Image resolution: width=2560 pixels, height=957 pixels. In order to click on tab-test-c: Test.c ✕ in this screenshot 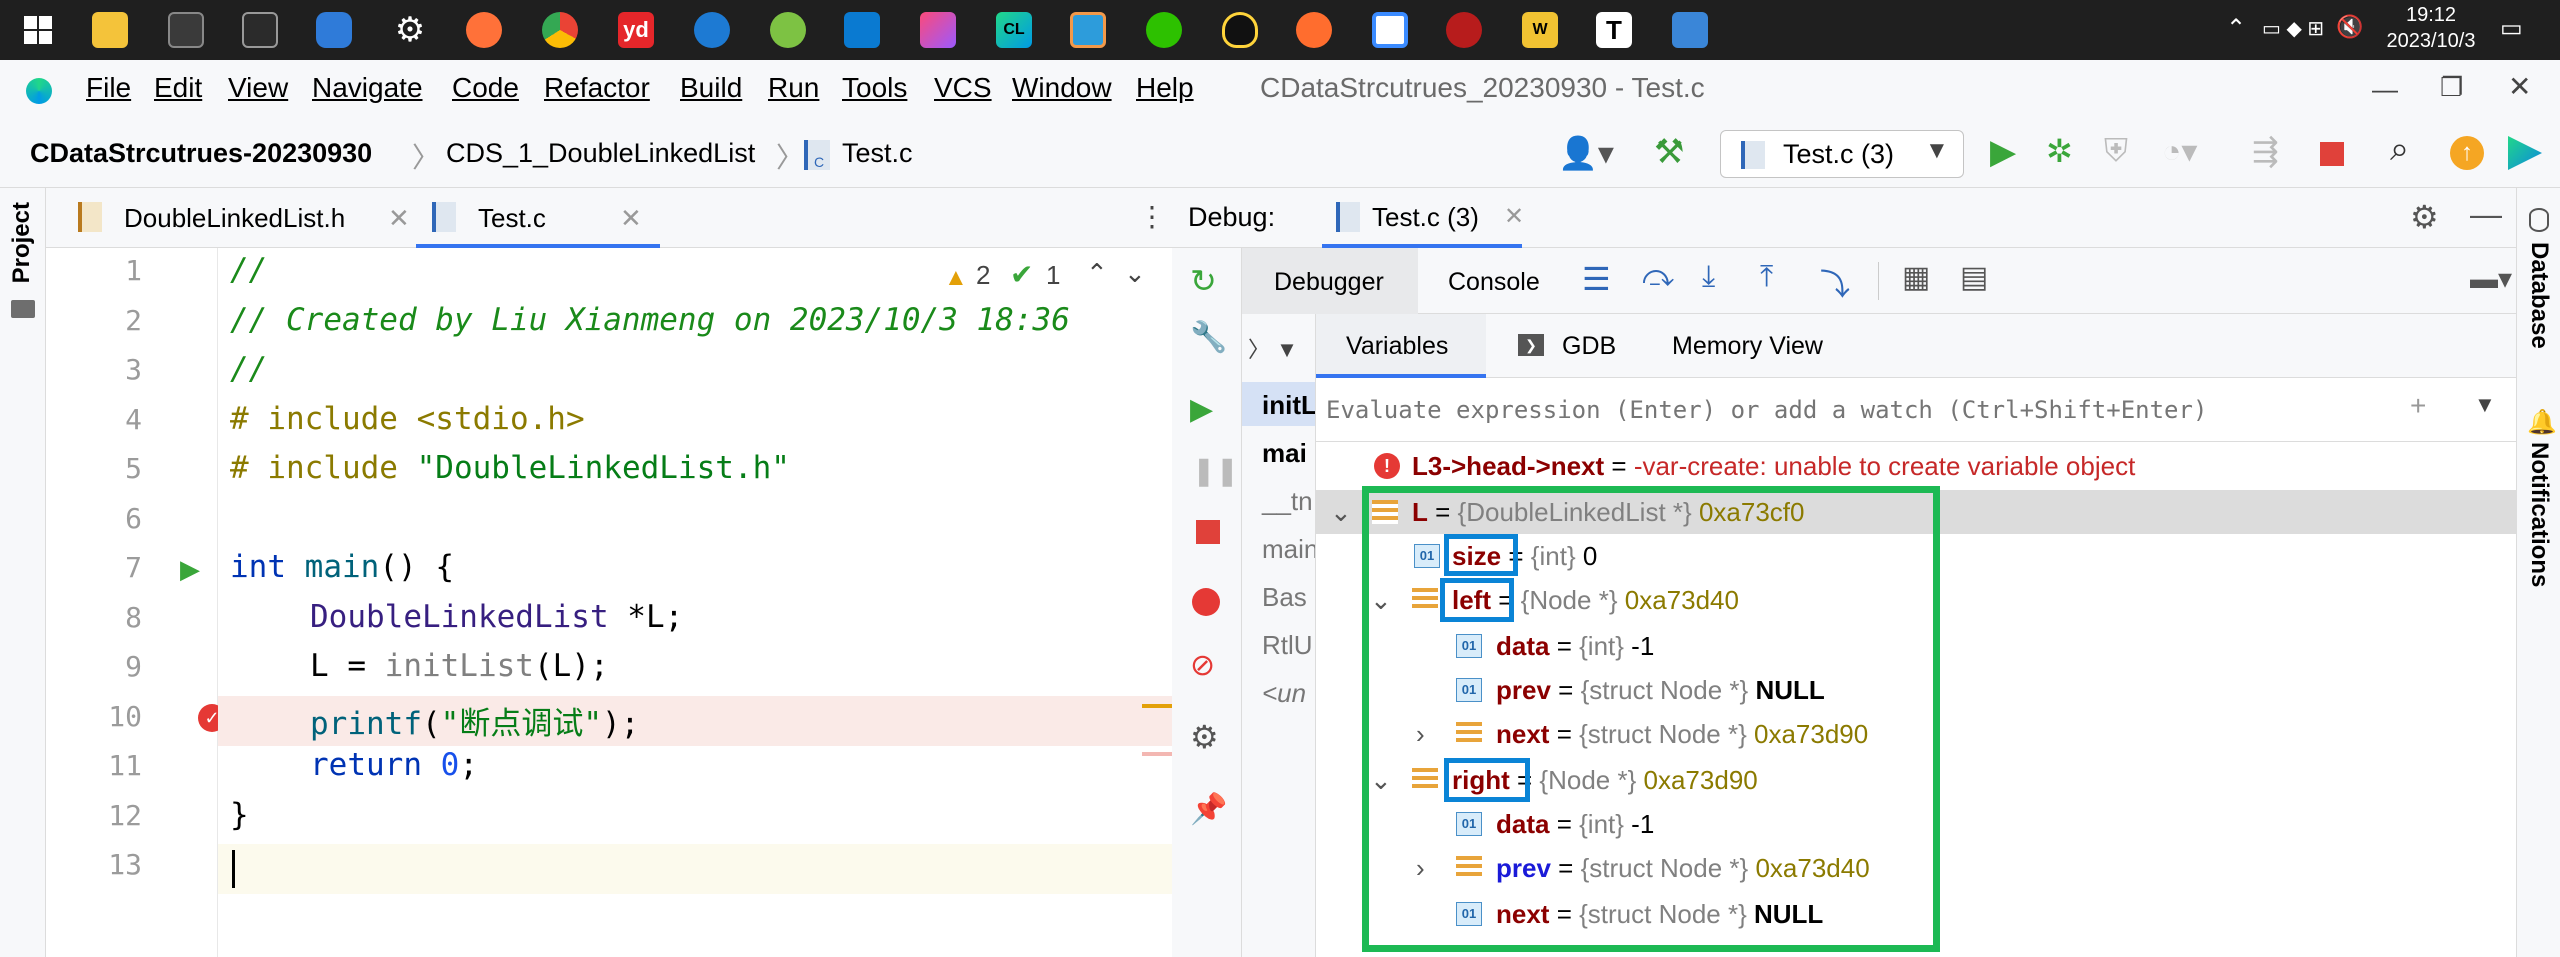, I will do `click(538, 218)`.